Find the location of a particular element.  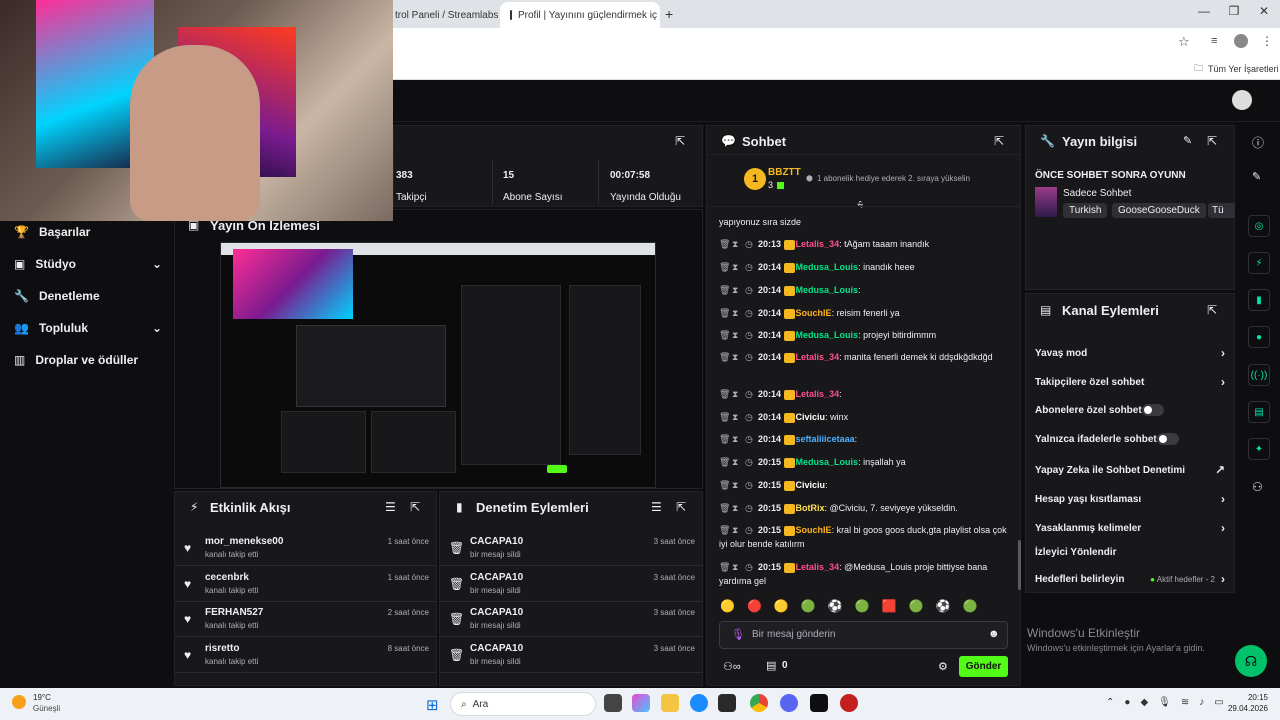

sidebar-item-moderation: 🔧 Denetleme is located at coordinates (88, 296).